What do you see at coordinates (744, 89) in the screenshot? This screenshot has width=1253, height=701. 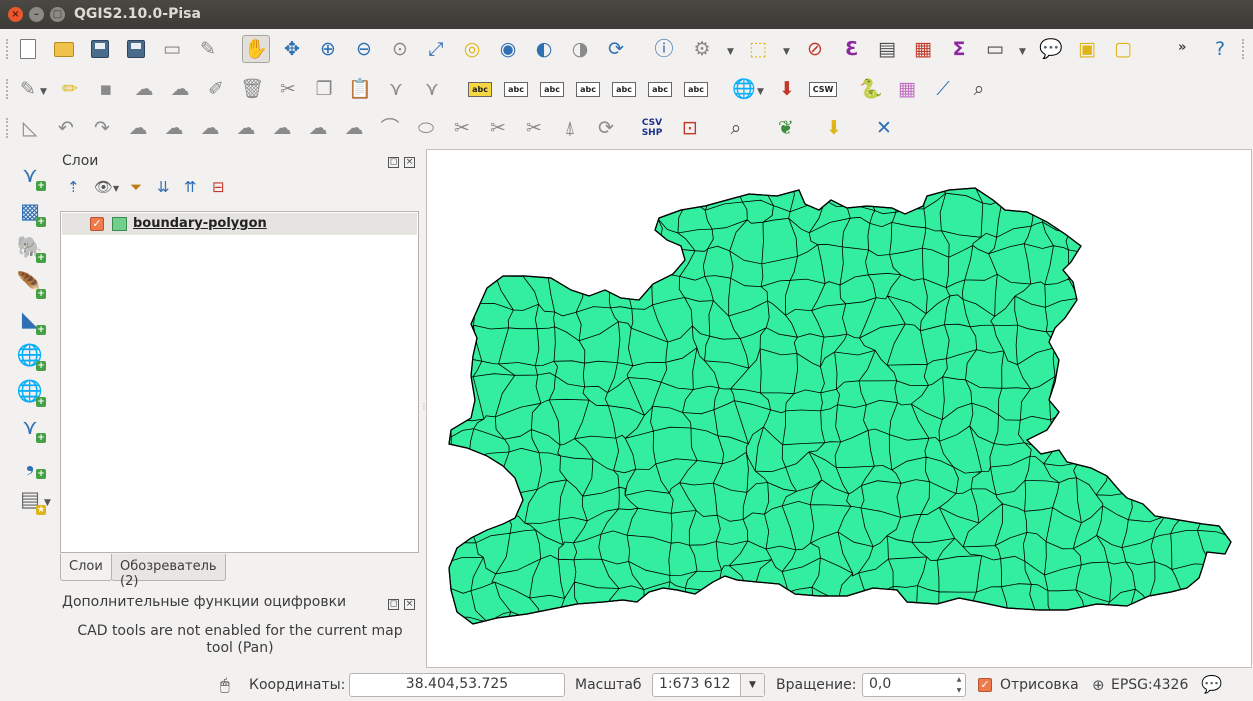 I see `web-services-button: 🌐` at bounding box center [744, 89].